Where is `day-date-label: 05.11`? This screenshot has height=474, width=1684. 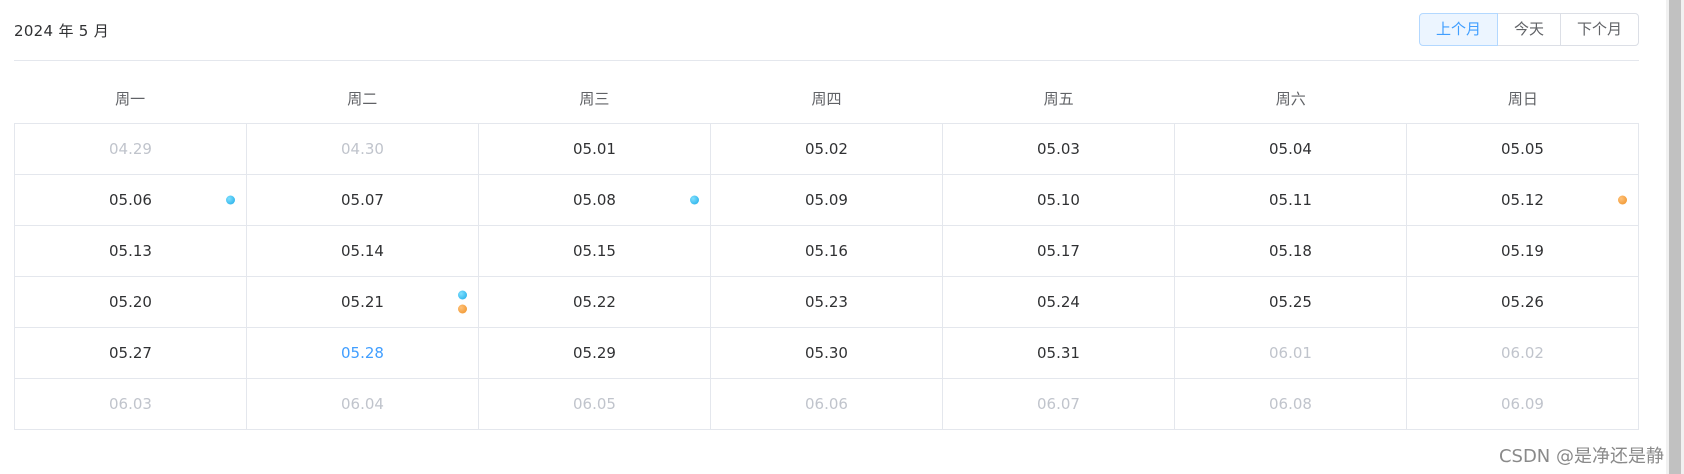 day-date-label: 05.11 is located at coordinates (1290, 200).